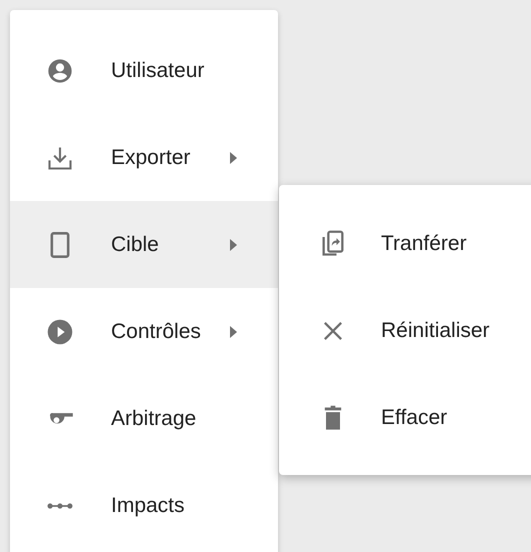 The image size is (531, 552). What do you see at coordinates (151, 158) in the screenshot?
I see `menu-item-label: Exporter` at bounding box center [151, 158].